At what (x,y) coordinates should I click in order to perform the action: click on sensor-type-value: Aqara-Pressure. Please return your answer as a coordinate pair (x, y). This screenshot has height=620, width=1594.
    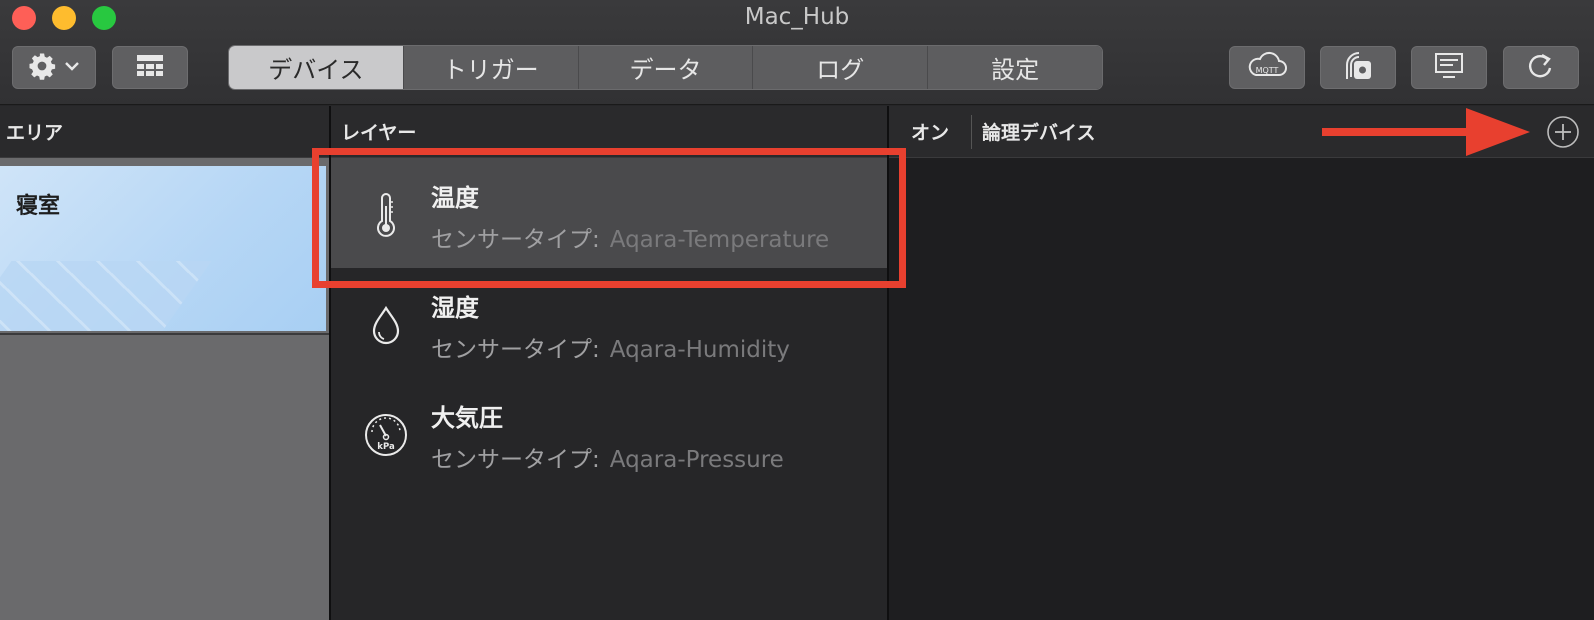
    Looking at the image, I should click on (696, 460).